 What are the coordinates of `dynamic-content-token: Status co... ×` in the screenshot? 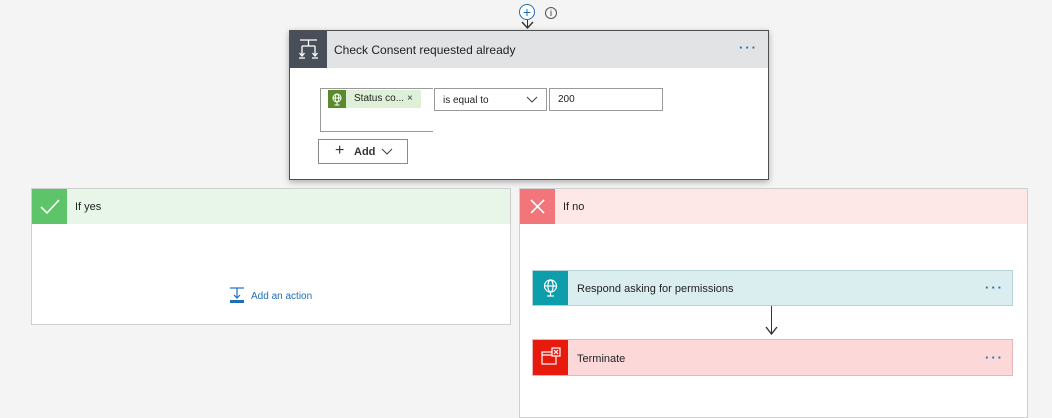 It's located at (374, 99).